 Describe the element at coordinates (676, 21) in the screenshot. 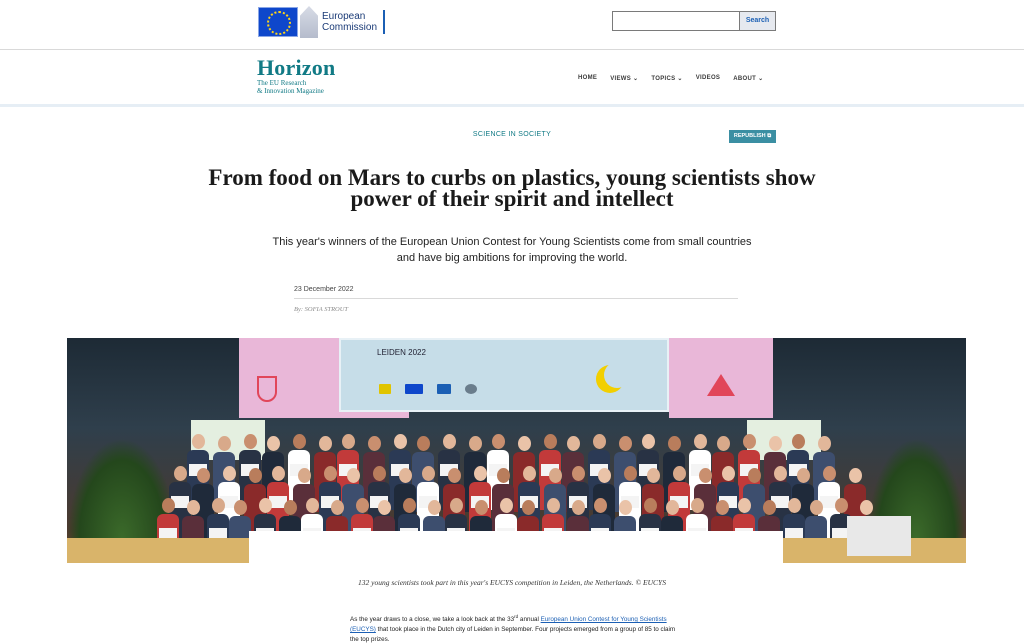

I see `search-input` at that location.